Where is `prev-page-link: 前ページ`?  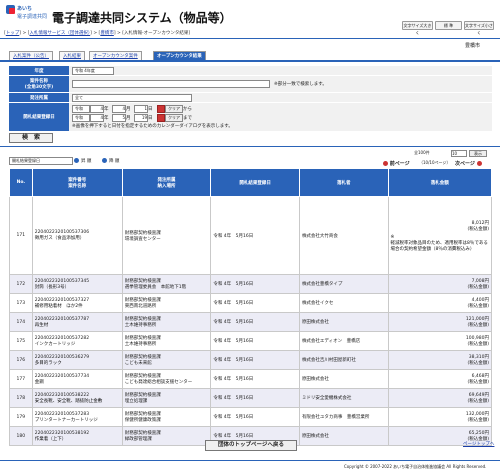
prev-page-link: 前ページ is located at coordinates (396, 163).